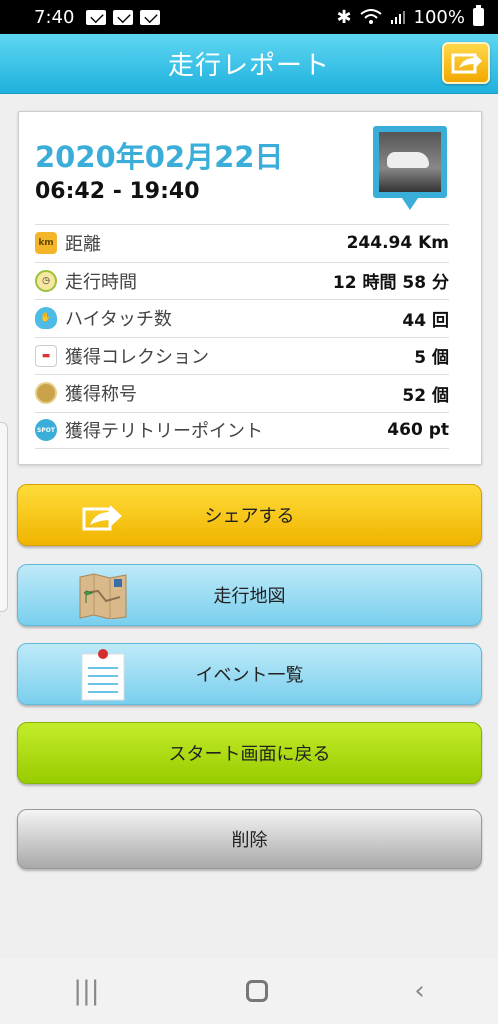 This screenshot has height=1024, width=498. I want to click on page-title: 走行レポート, so click(248, 66).